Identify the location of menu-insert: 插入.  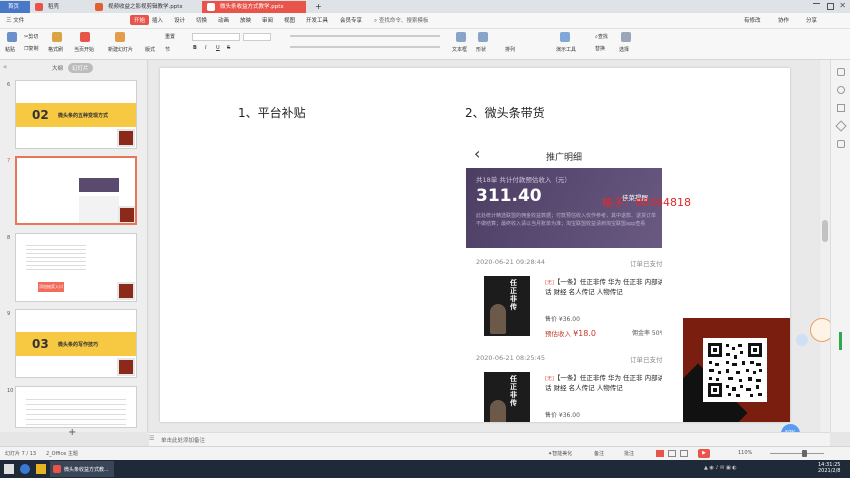
(157, 20).